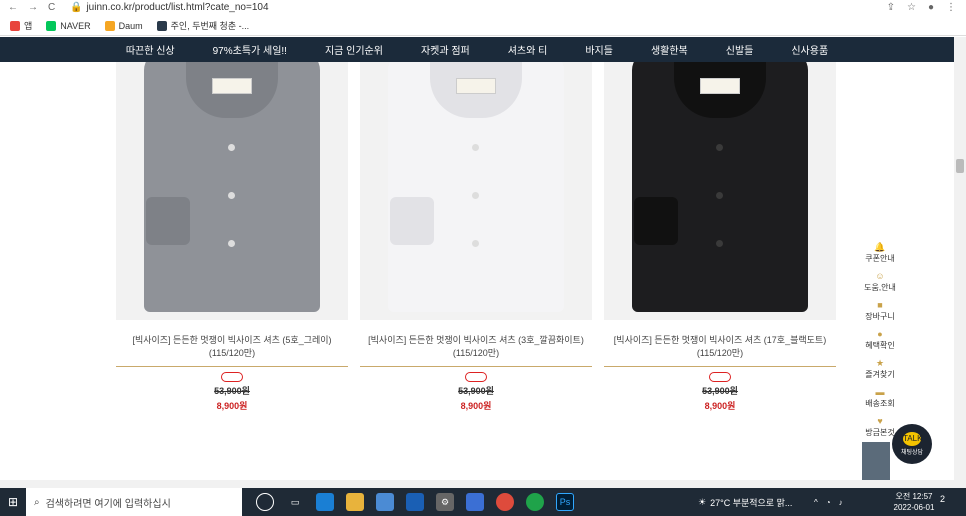 The height and width of the screenshot is (516, 966). I want to click on bell-icon: 🔔, so click(880, 247).